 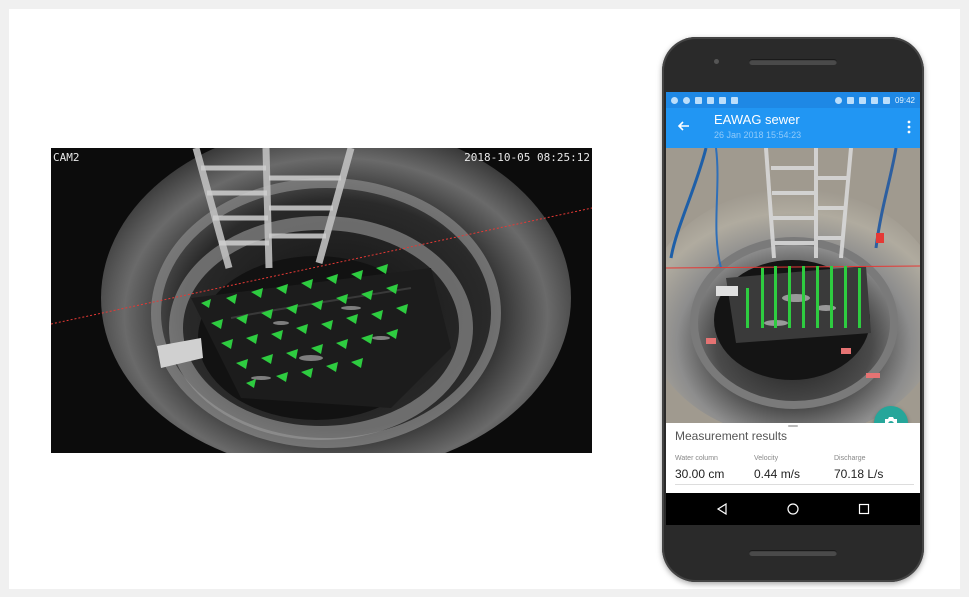 What do you see at coordinates (722, 100) in the screenshot?
I see `download-icon` at bounding box center [722, 100].